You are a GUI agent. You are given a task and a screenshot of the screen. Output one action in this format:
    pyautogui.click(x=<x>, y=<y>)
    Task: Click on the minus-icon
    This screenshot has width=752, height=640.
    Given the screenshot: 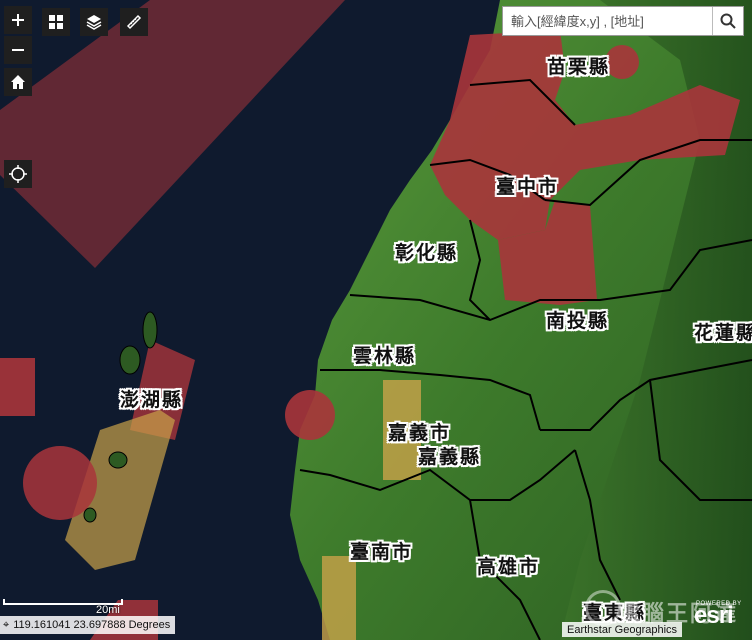 What is the action you would take?
    pyautogui.click(x=18, y=50)
    